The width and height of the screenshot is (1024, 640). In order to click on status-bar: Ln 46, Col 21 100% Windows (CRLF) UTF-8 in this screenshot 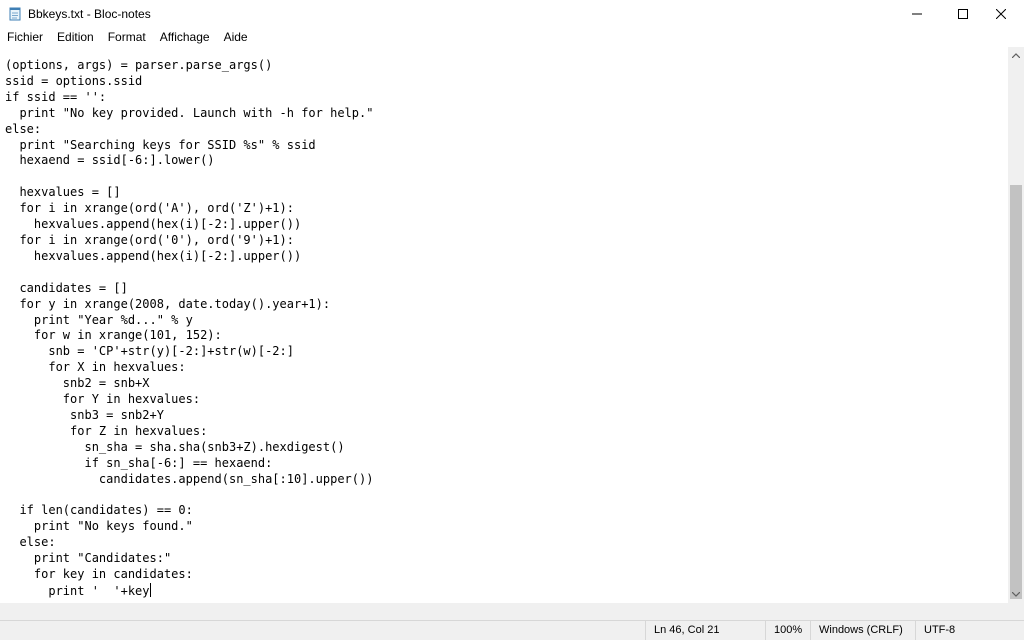, I will do `click(512, 630)`.